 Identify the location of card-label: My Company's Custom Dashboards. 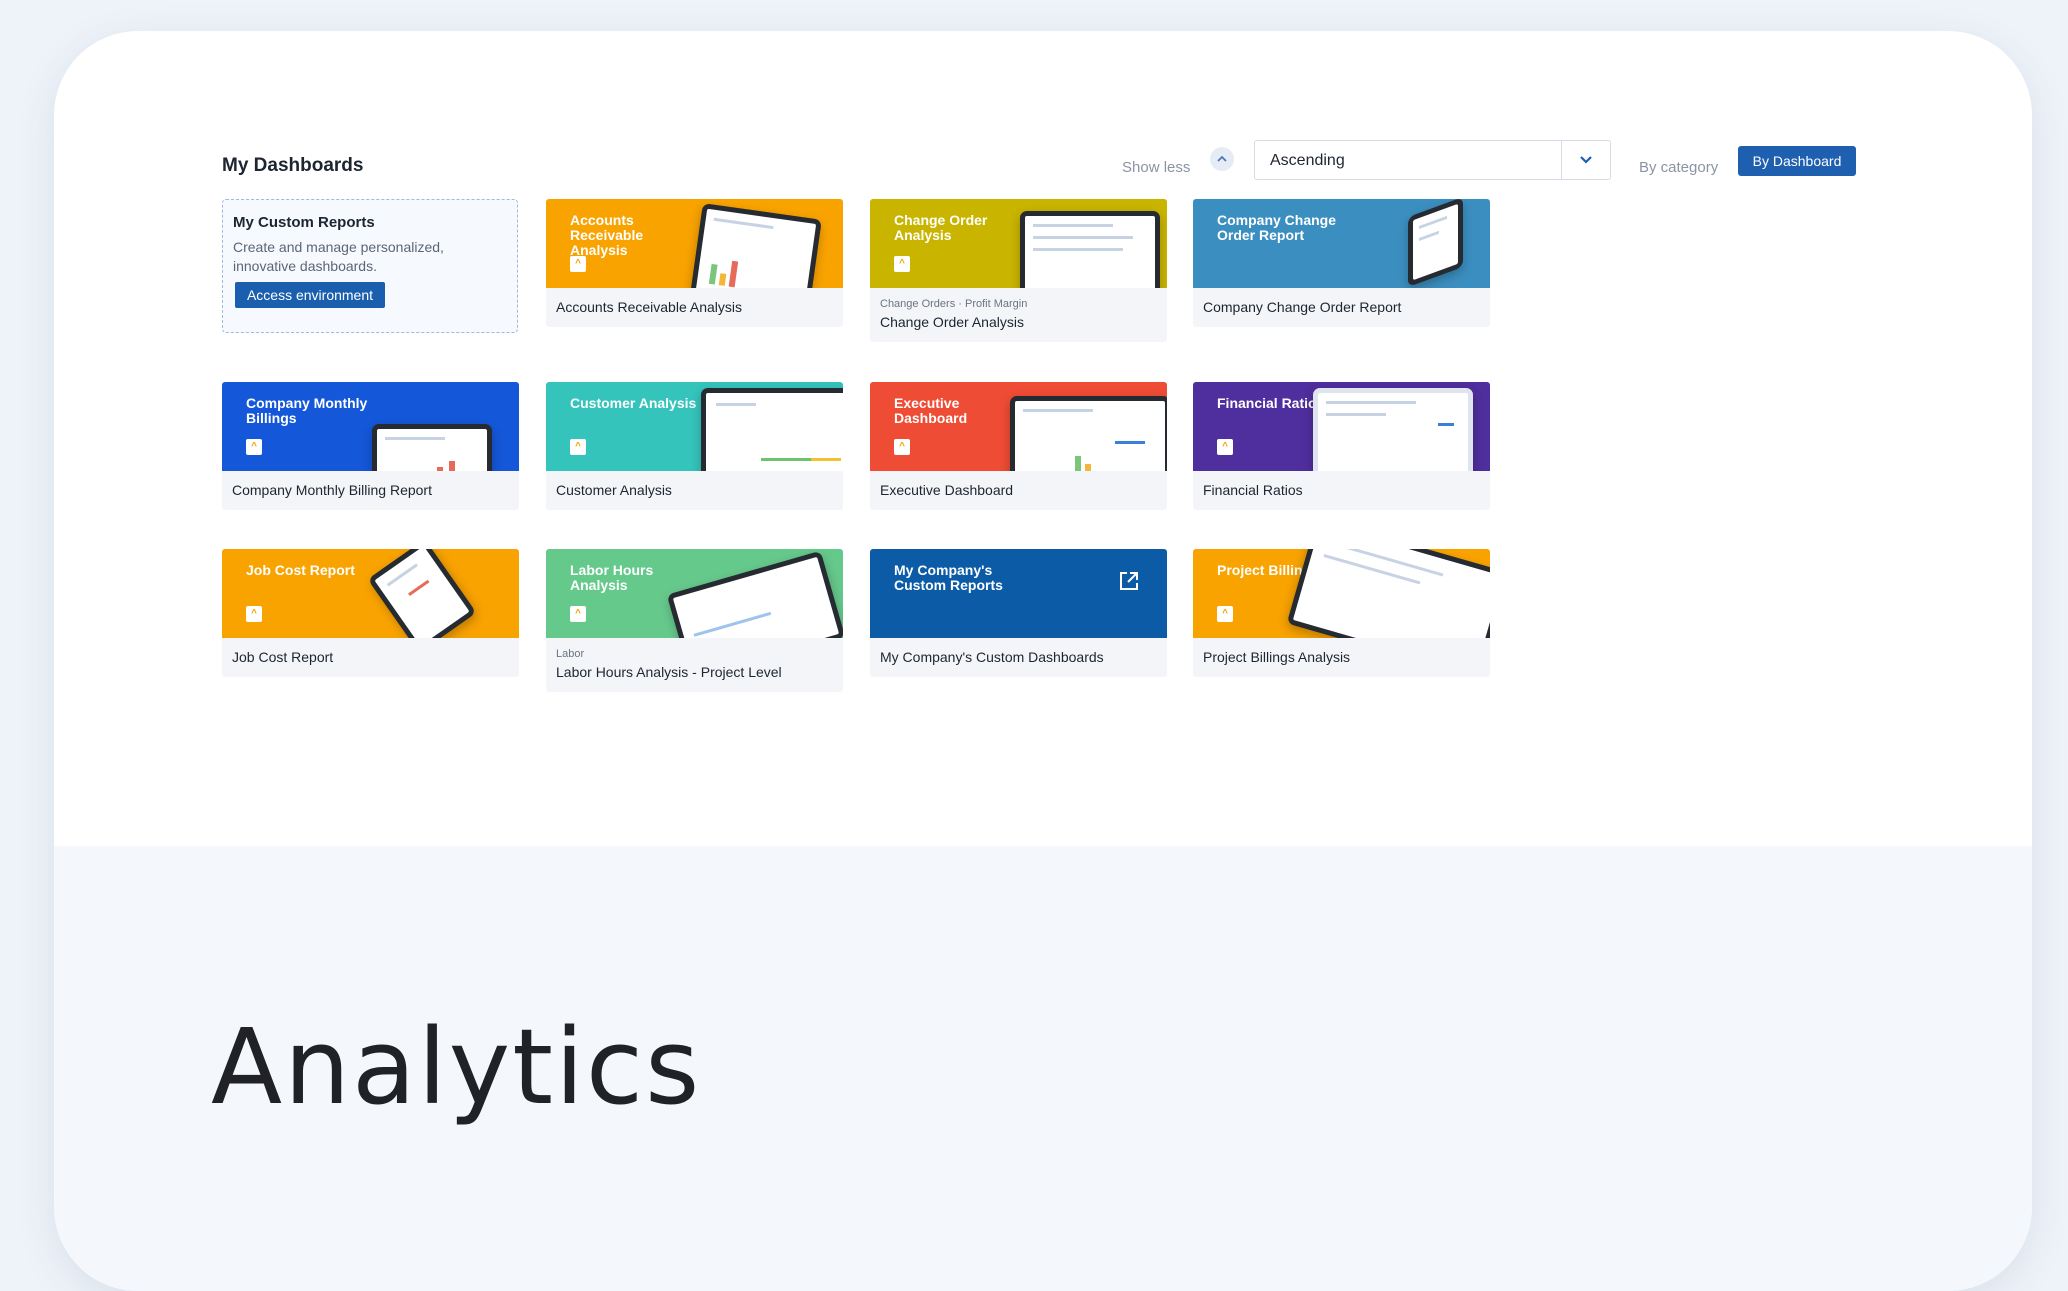
(992, 657).